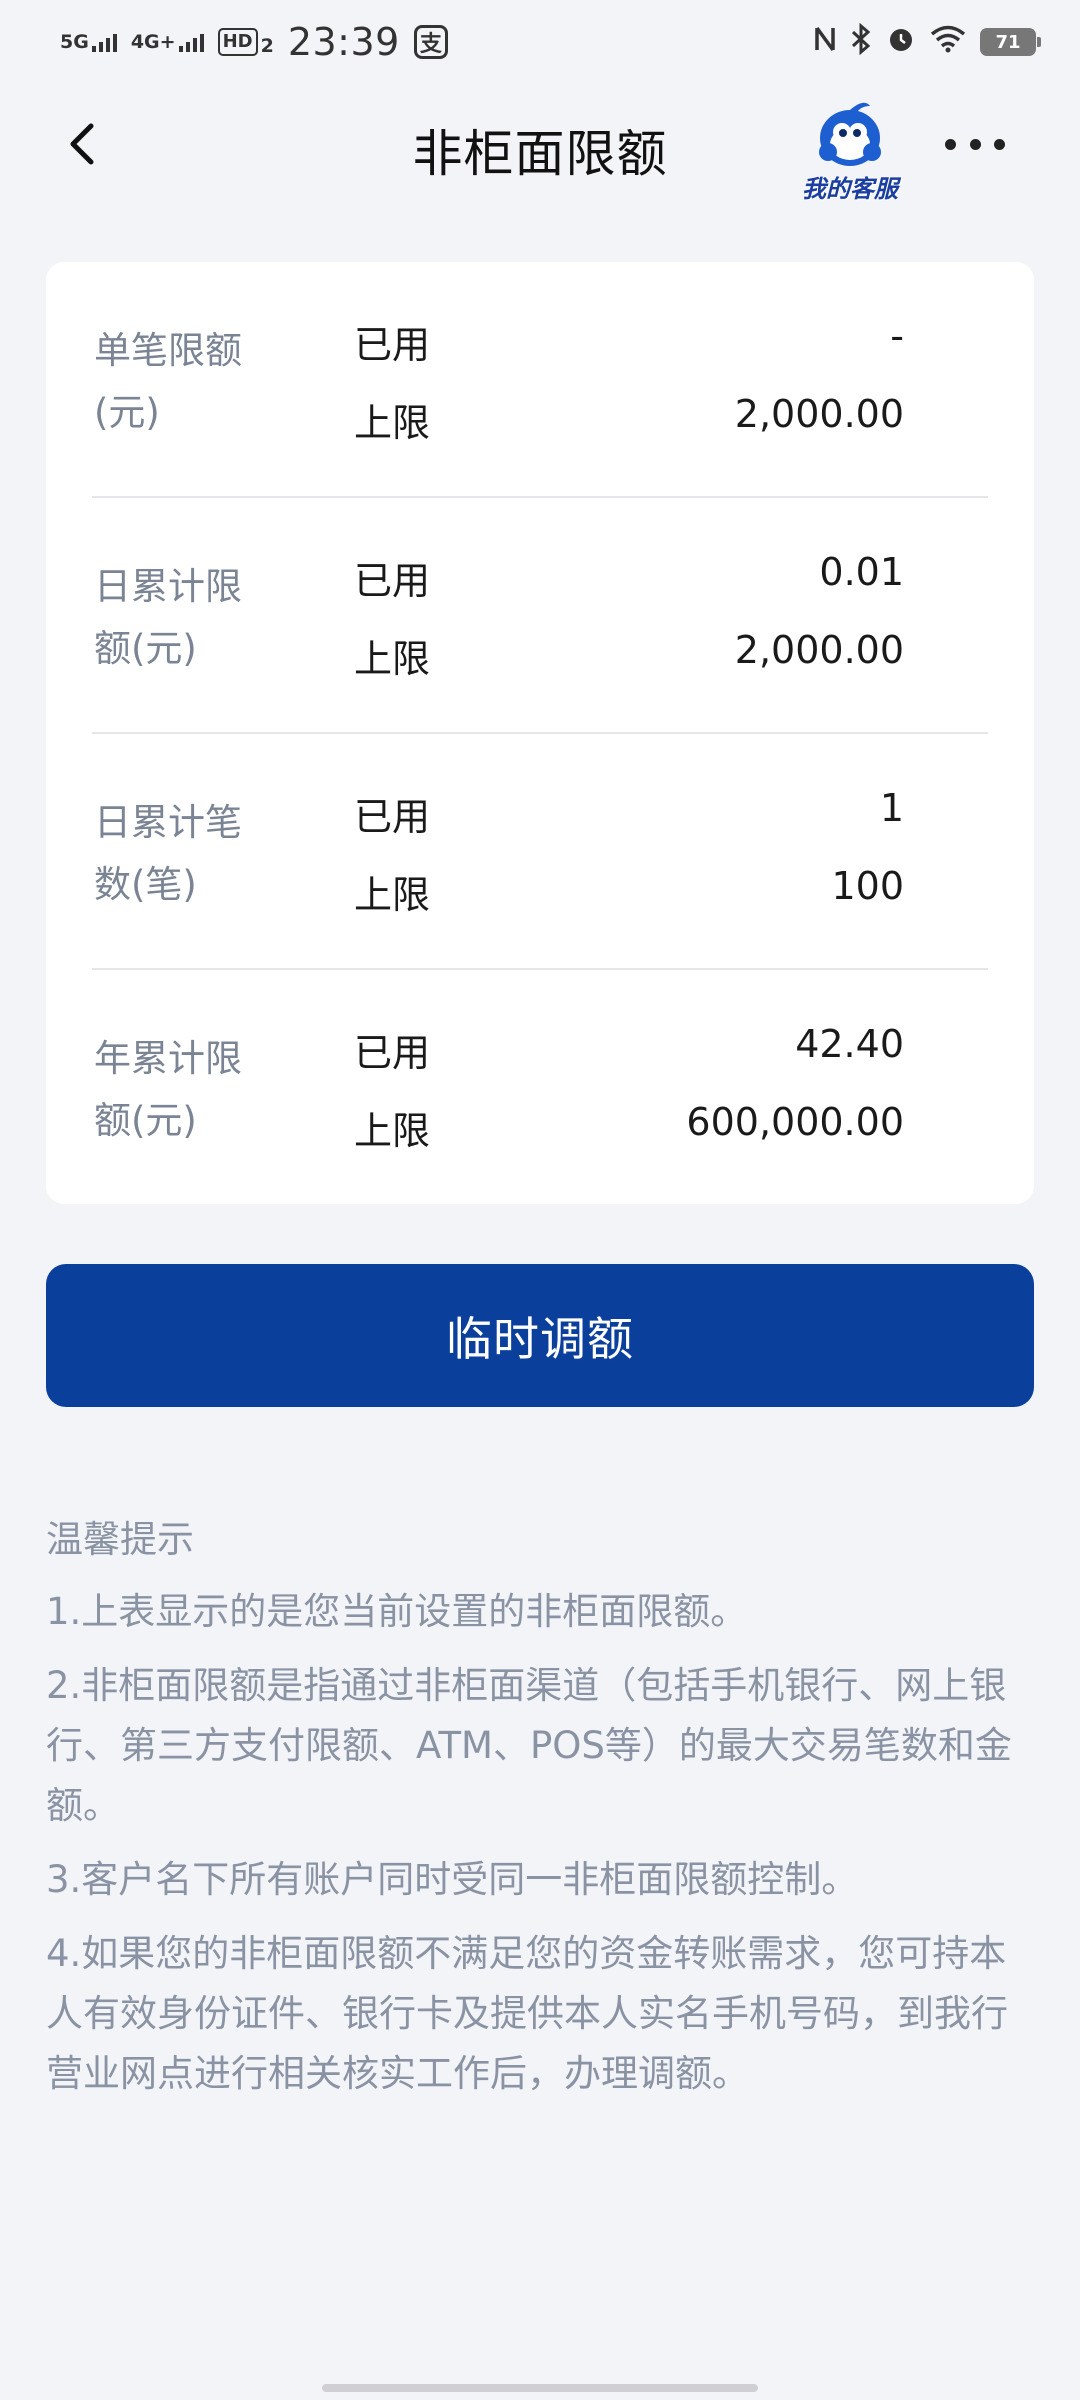 The width and height of the screenshot is (1080, 2400). Describe the element at coordinates (168, 1089) in the screenshot. I see `limit-name: 年累计限额(元)` at that location.